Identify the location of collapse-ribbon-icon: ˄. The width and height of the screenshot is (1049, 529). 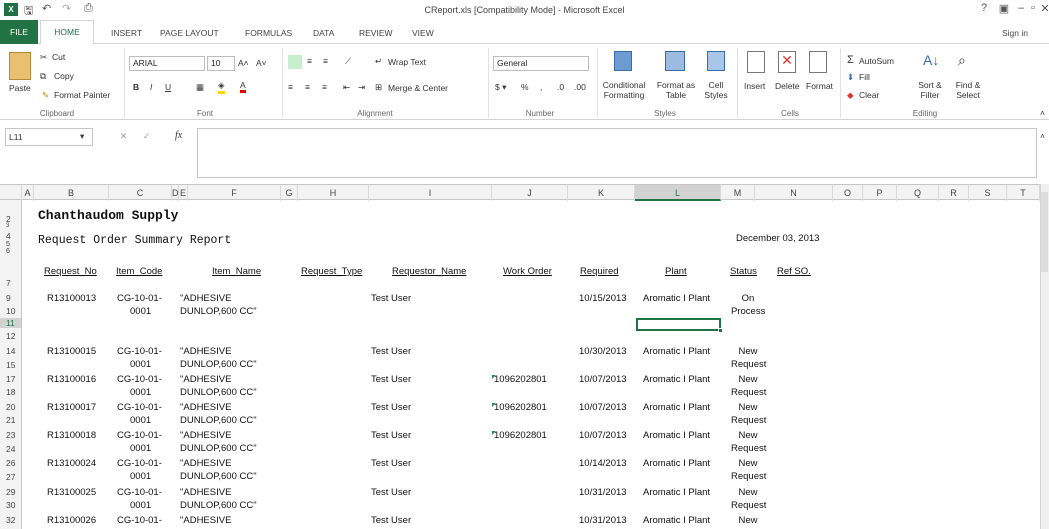
(1042, 113).